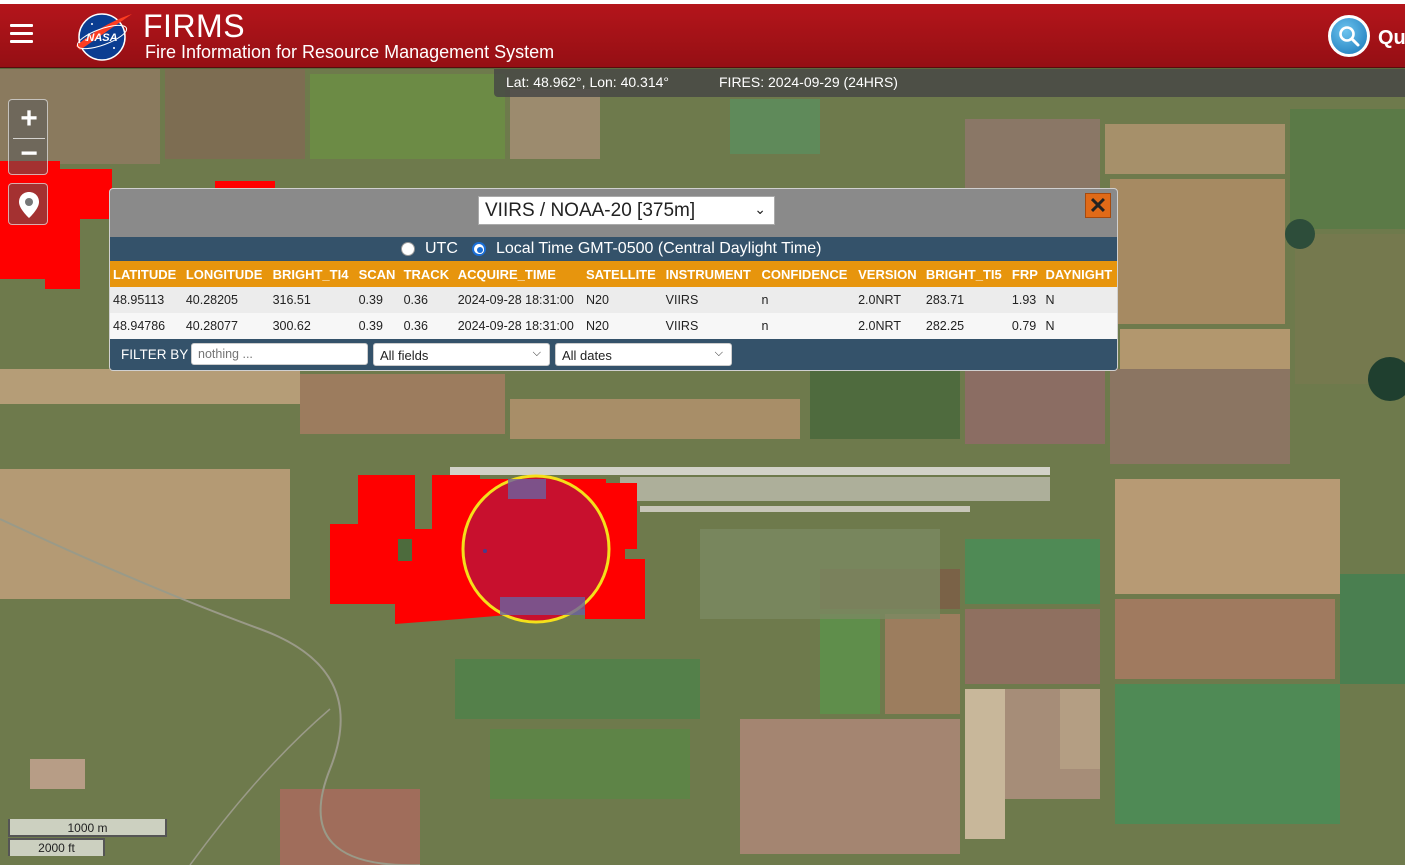 The image size is (1405, 865). What do you see at coordinates (1098, 205) in the screenshot?
I see `close-popup-button: ✕` at bounding box center [1098, 205].